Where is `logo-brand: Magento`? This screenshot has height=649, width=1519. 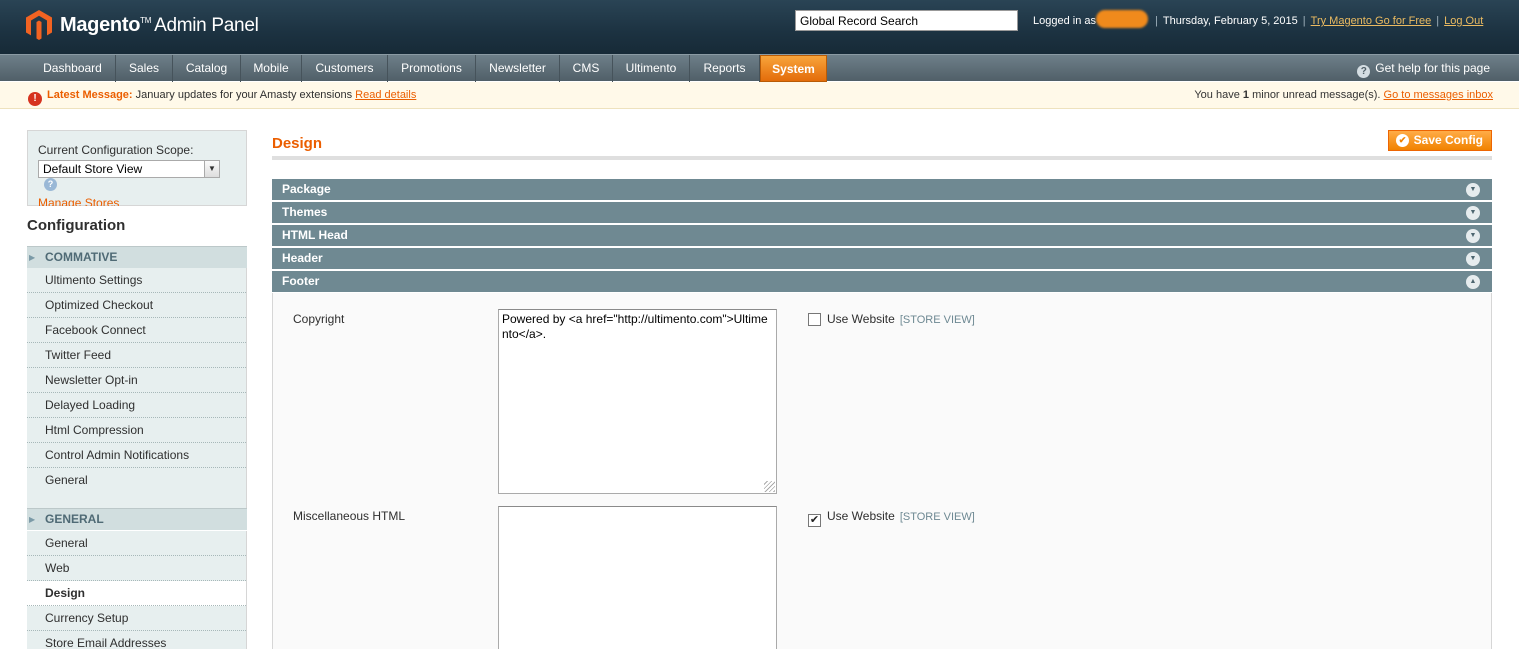 logo-brand: Magento is located at coordinates (100, 25).